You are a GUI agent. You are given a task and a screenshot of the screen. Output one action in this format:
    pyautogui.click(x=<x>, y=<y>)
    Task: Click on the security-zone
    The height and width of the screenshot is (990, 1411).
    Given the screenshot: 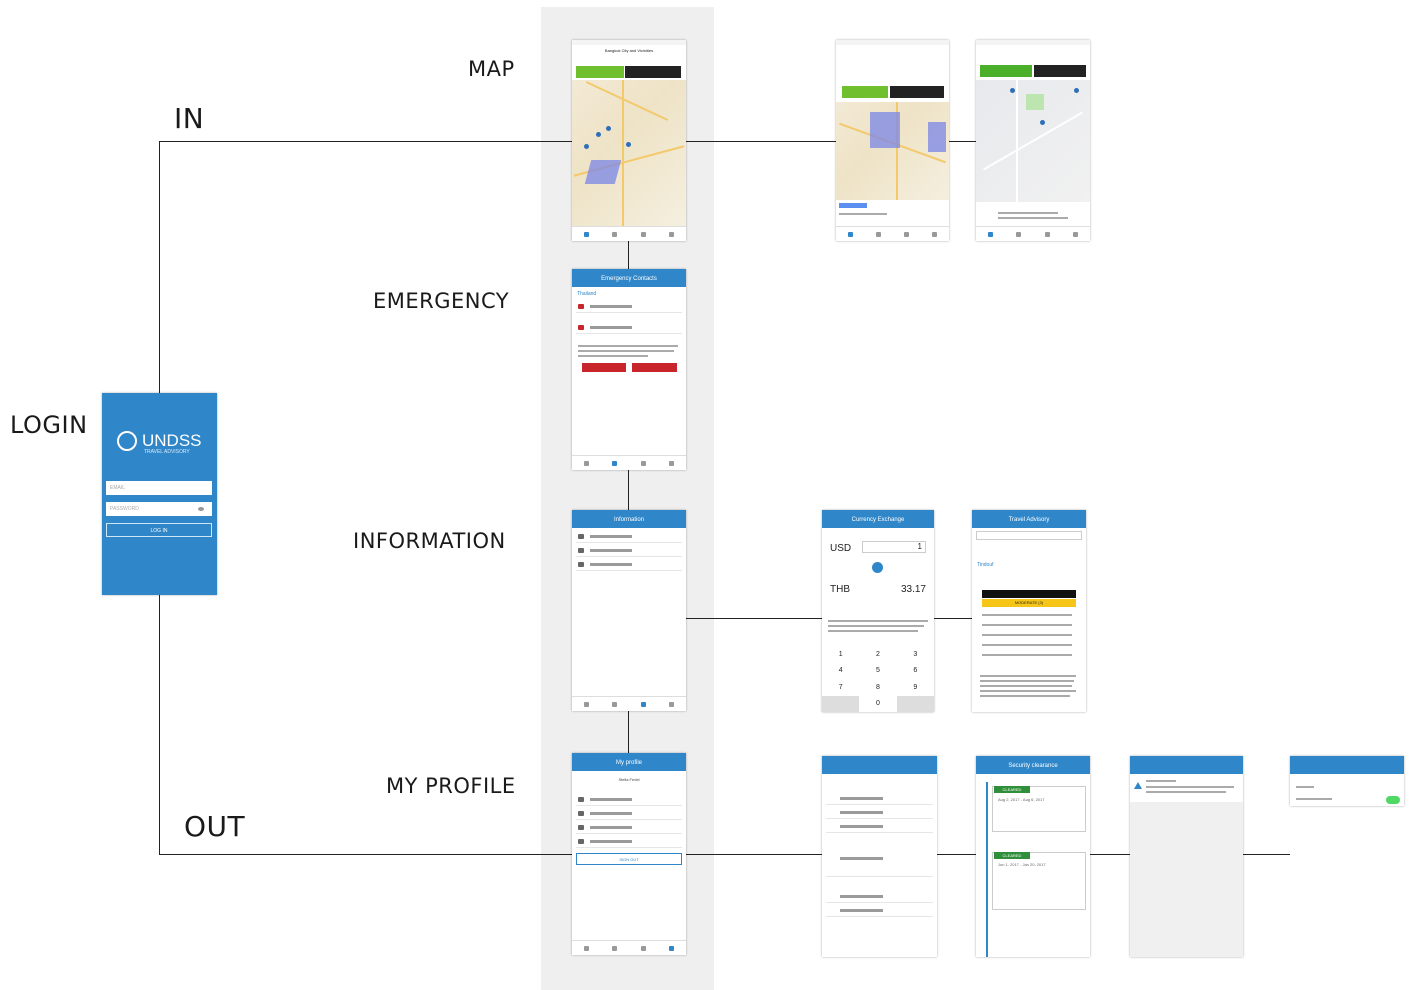 What is the action you would take?
    pyautogui.click(x=603, y=172)
    